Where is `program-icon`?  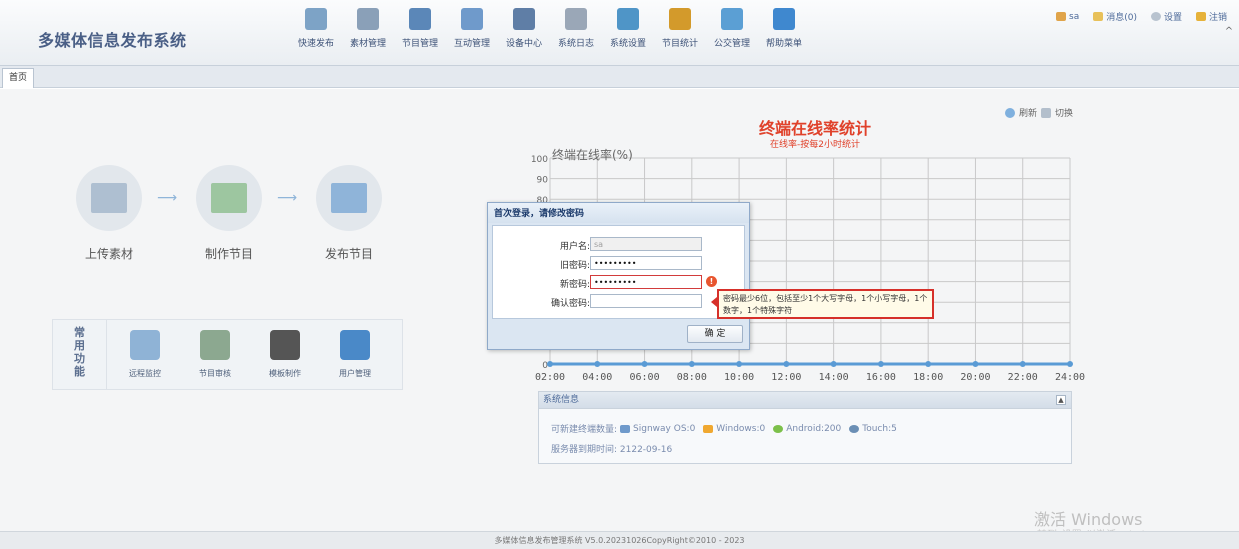
program-icon is located at coordinates (420, 19).